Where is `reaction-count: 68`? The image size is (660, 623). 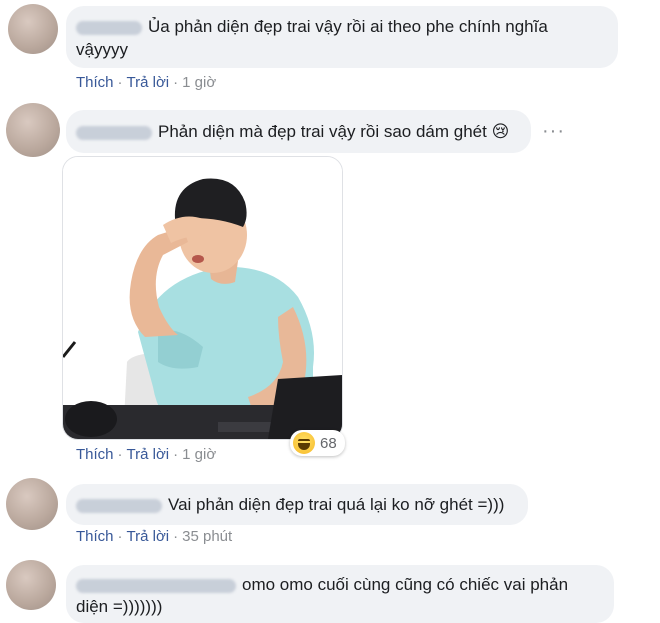 reaction-count: 68 is located at coordinates (317, 443).